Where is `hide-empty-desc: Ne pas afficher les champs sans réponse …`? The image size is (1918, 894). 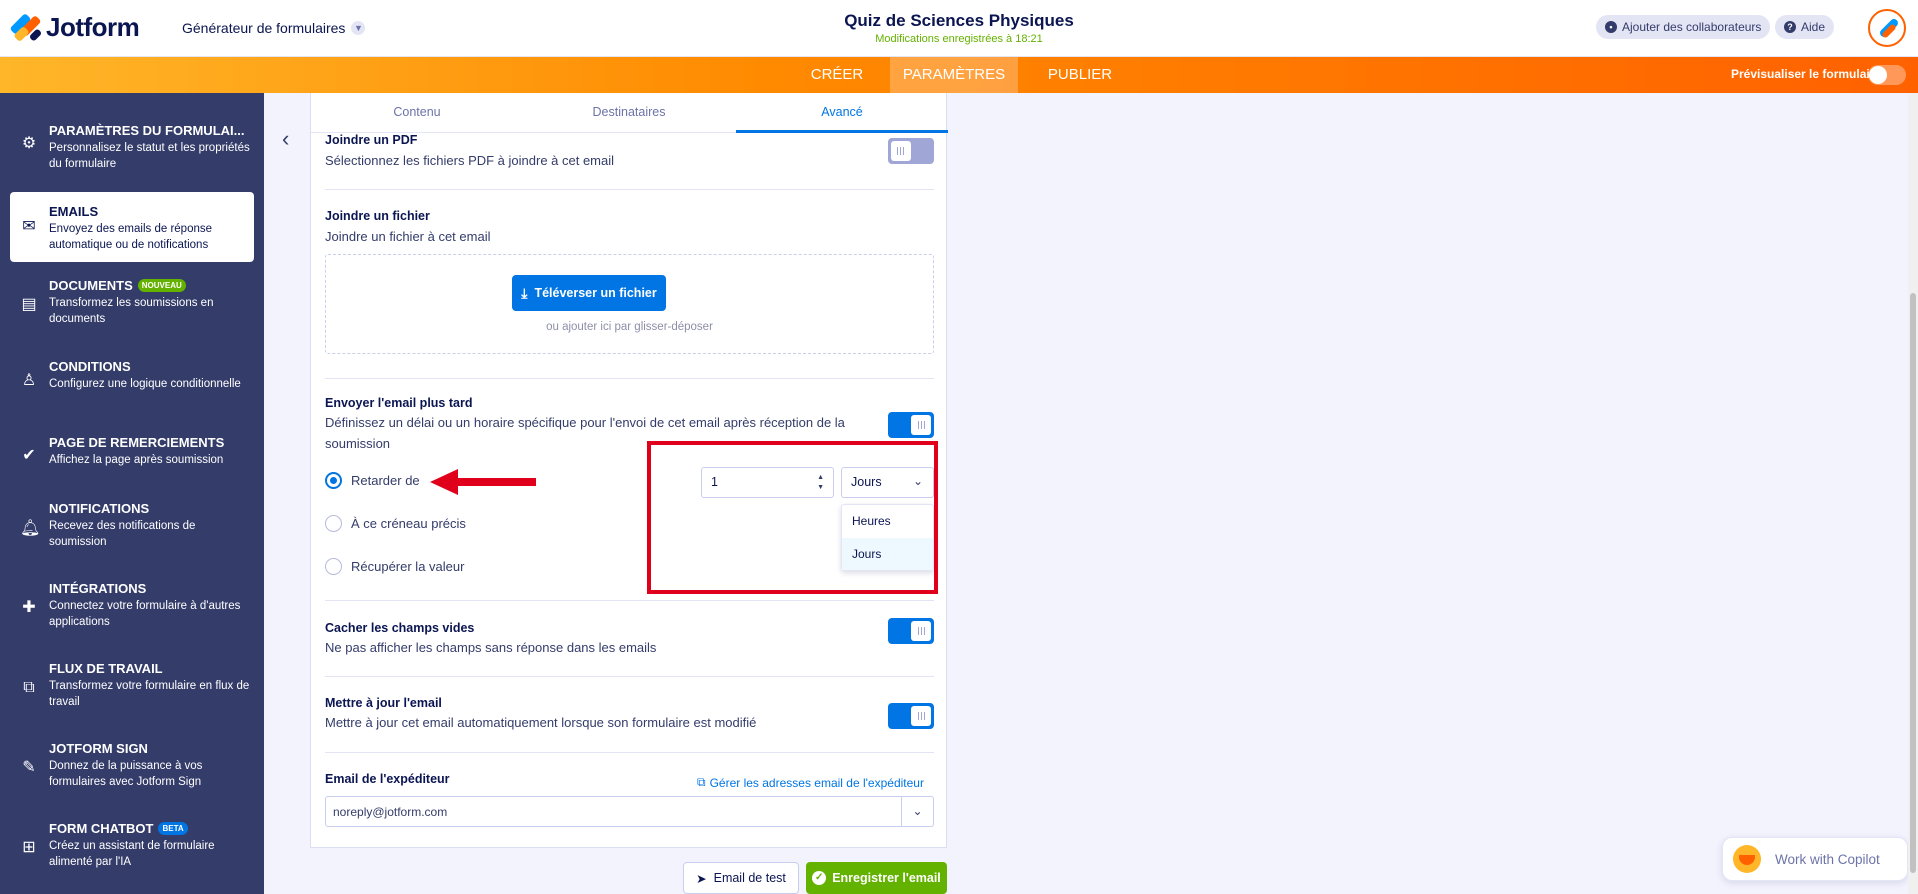 hide-empty-desc: Ne pas afficher les champs sans réponse … is located at coordinates (491, 647).